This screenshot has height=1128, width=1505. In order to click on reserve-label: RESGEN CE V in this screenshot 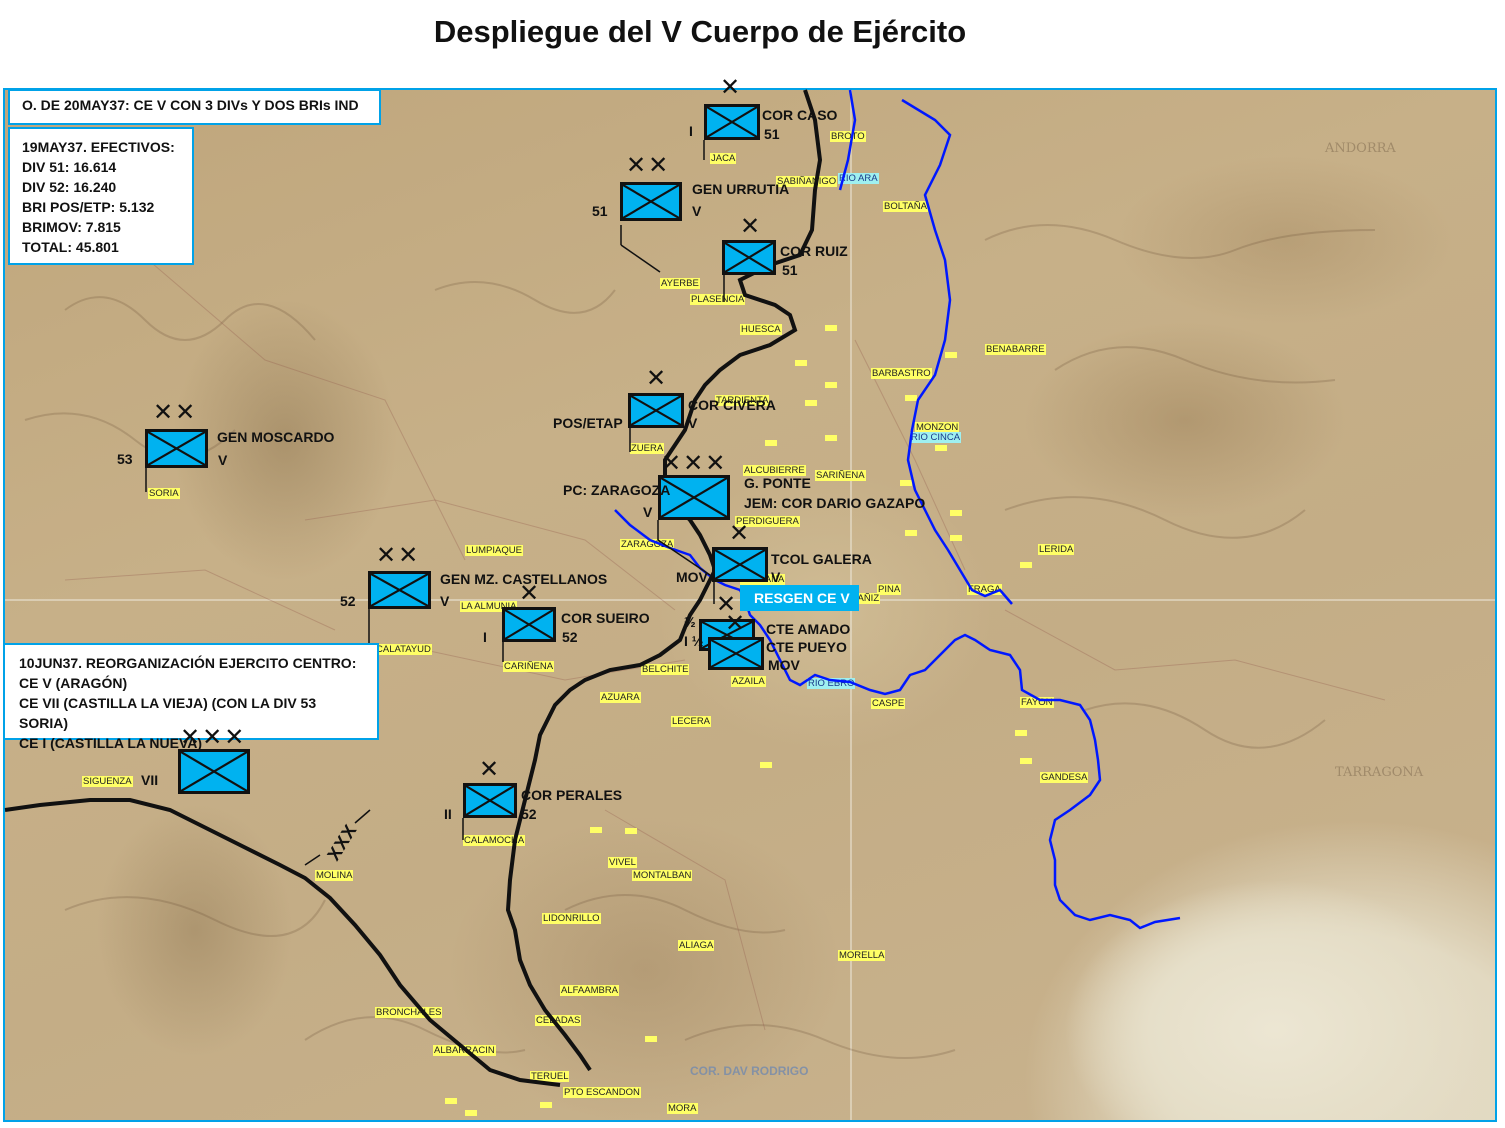, I will do `click(799, 598)`.